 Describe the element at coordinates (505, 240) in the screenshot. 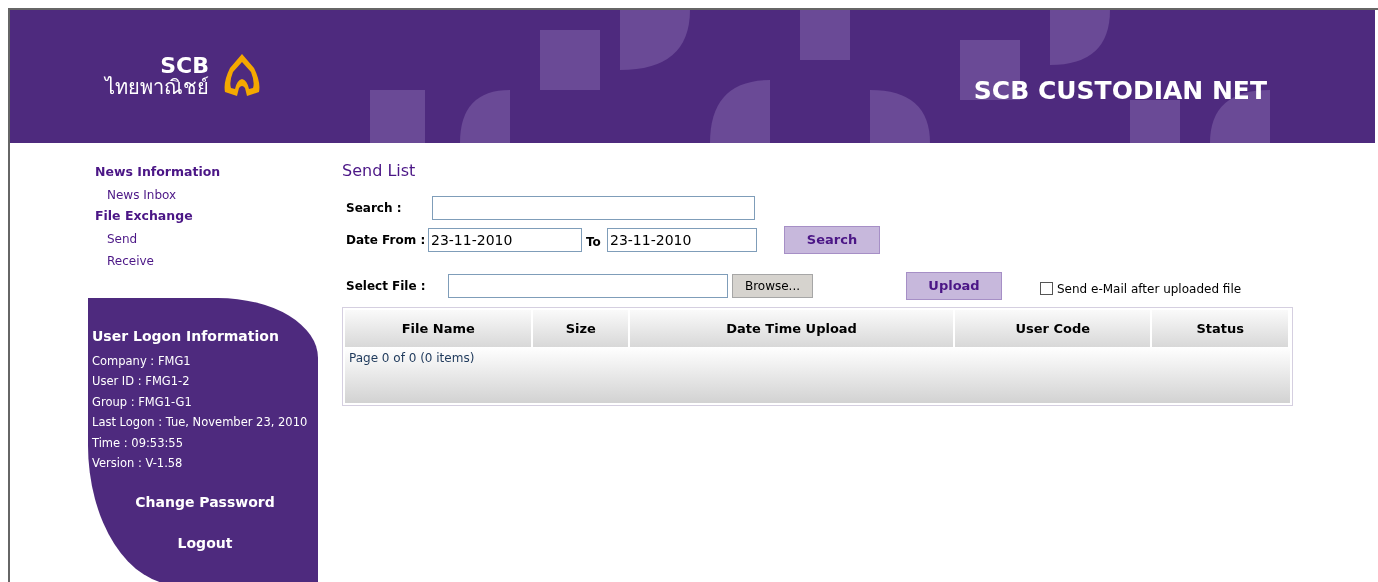

I see `date-from-field: 23-11-2010` at that location.